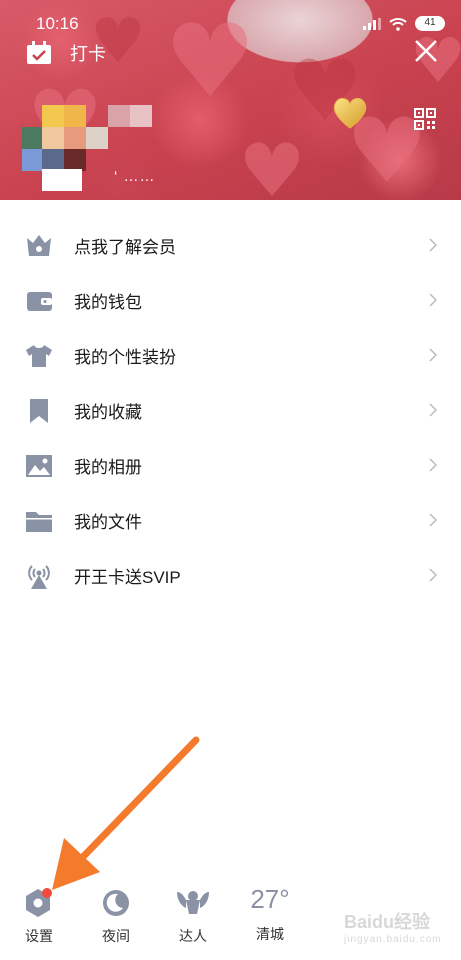 The width and height of the screenshot is (461, 960). Describe the element at coordinates (270, 934) in the screenshot. I see `weather-city: 清城` at that location.